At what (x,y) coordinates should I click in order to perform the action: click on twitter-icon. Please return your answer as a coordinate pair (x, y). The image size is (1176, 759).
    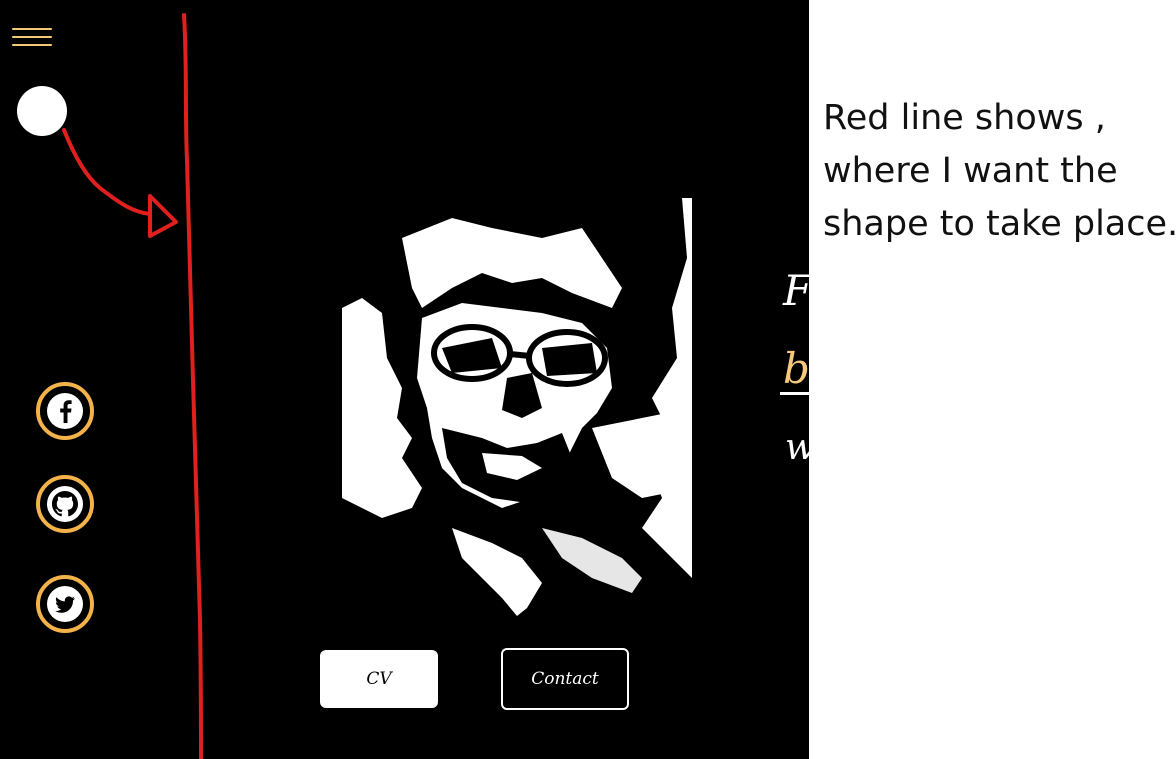
    Looking at the image, I should click on (65, 604).